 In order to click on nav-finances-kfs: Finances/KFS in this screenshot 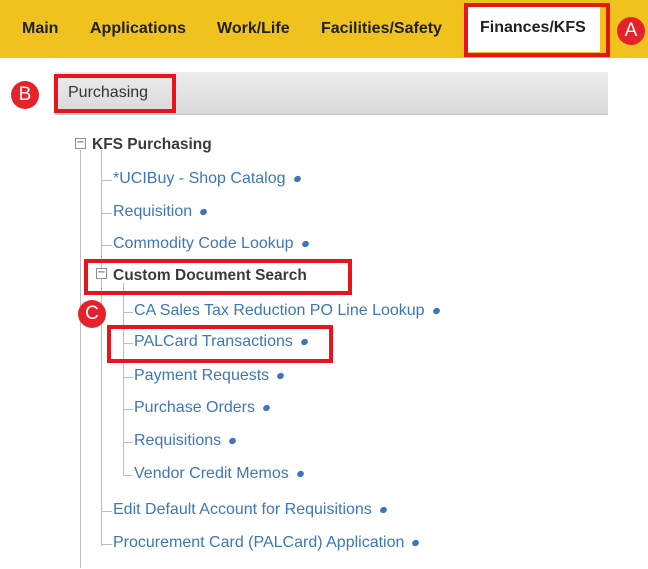, I will do `click(533, 28)`.